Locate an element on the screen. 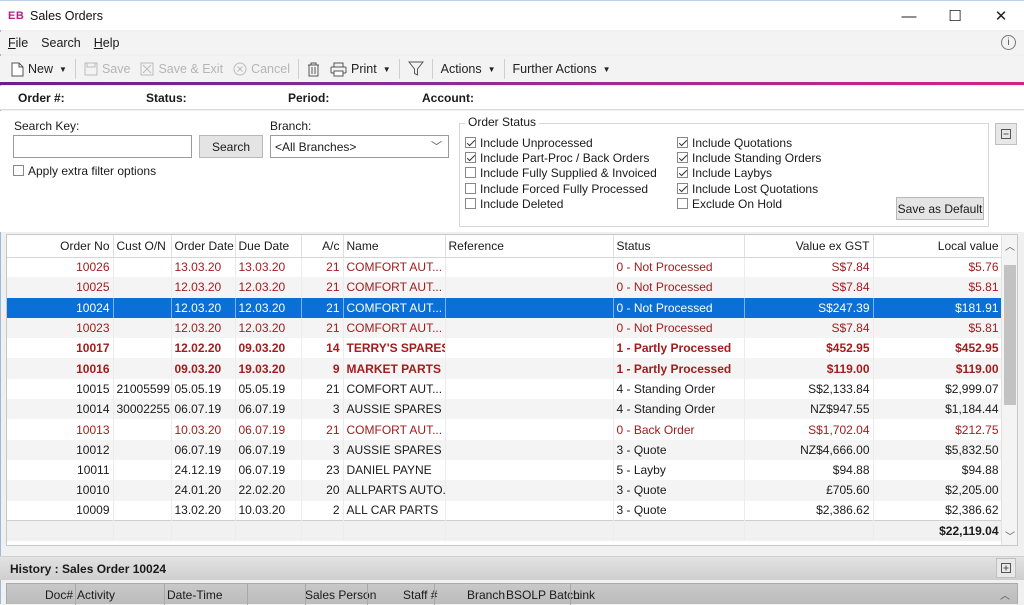  history-col-branch: Branch is located at coordinates (486, 595).